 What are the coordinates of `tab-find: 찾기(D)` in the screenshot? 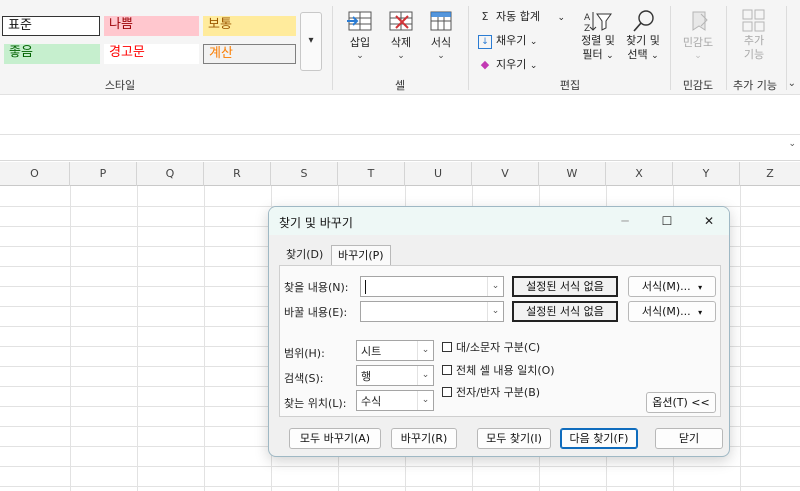 It's located at (304, 255).